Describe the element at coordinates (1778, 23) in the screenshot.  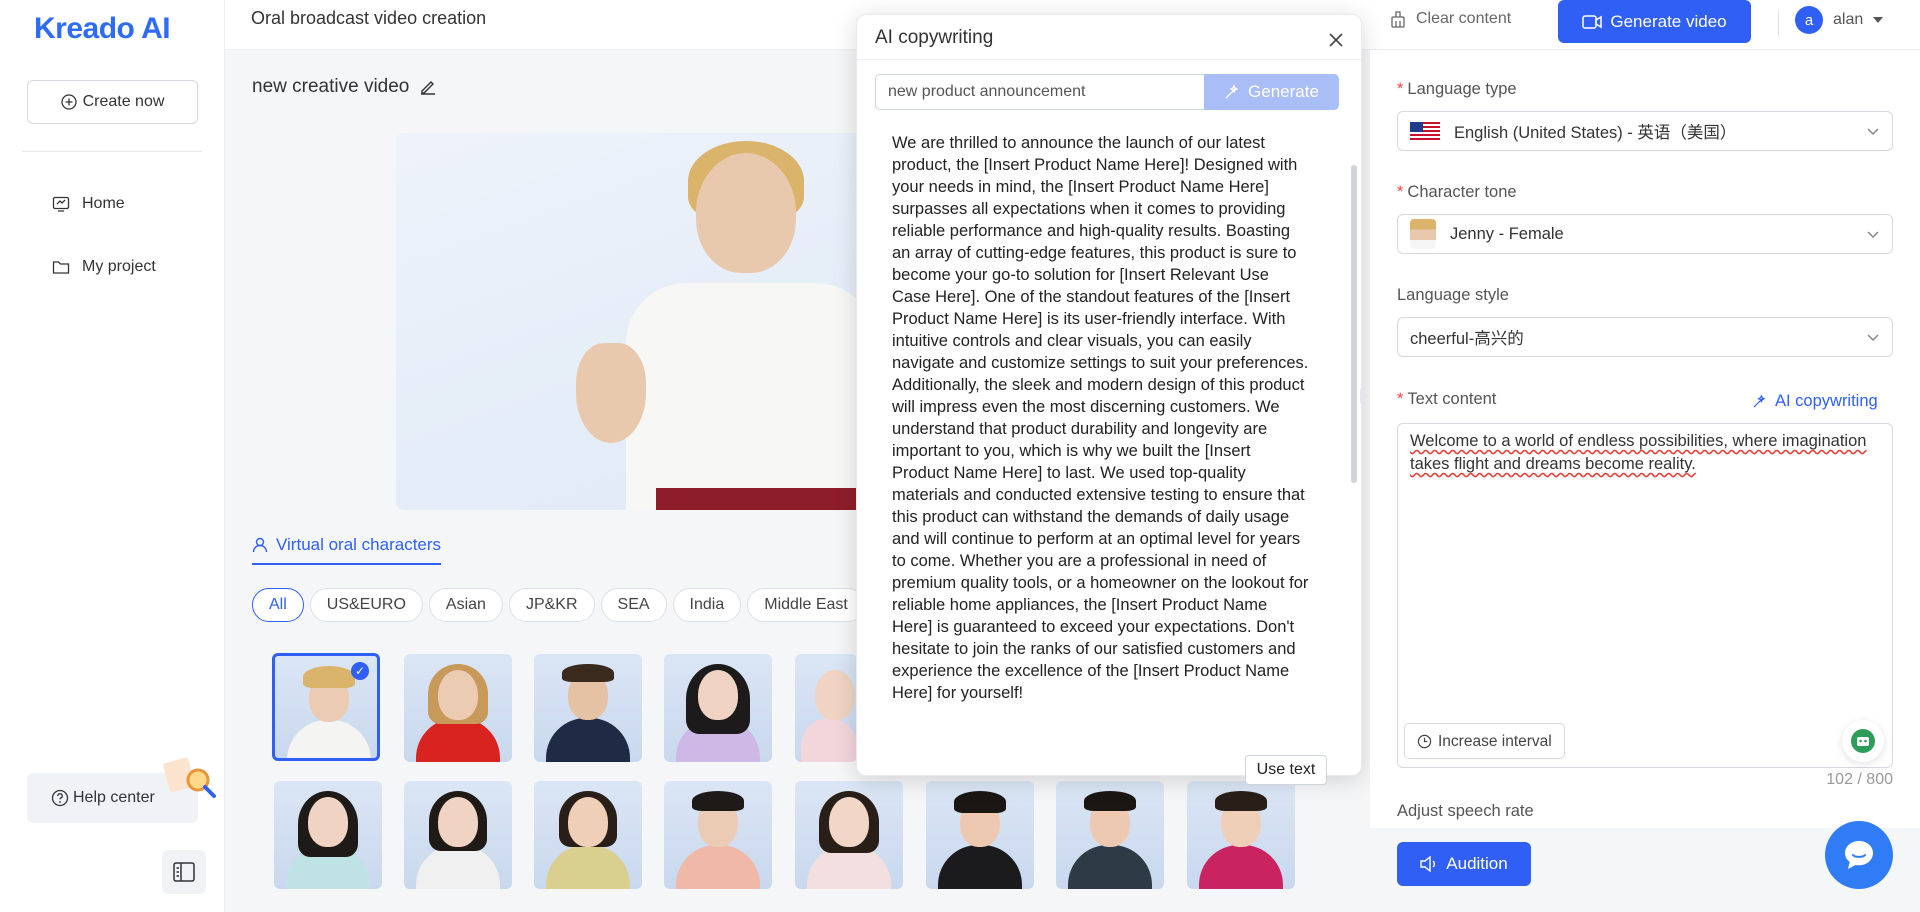
I see `header-divider` at that location.